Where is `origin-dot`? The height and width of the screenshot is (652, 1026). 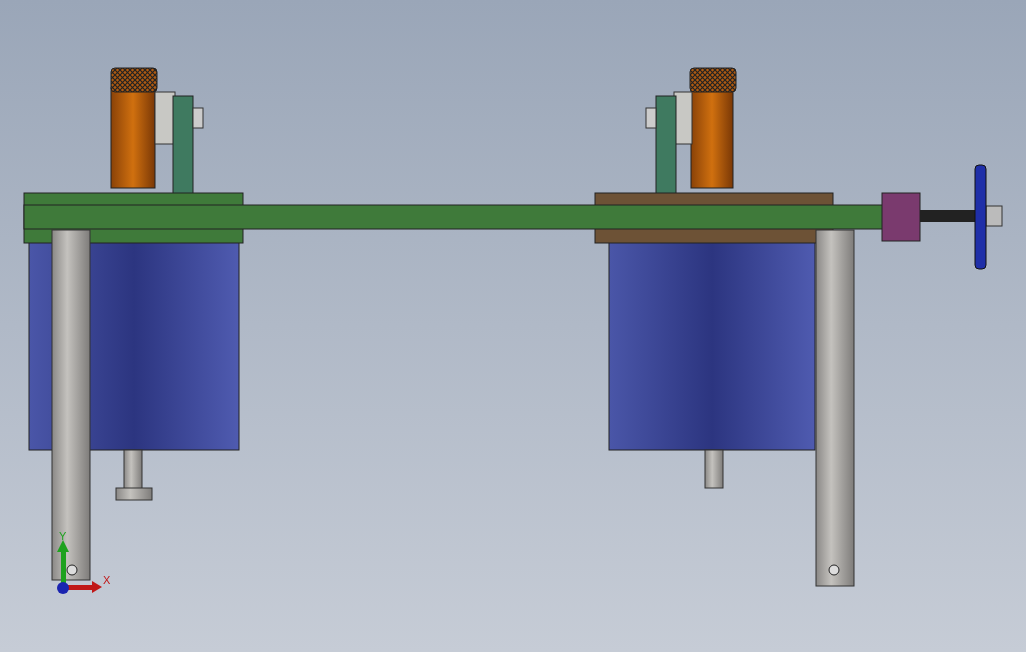 origin-dot is located at coordinates (63, 588).